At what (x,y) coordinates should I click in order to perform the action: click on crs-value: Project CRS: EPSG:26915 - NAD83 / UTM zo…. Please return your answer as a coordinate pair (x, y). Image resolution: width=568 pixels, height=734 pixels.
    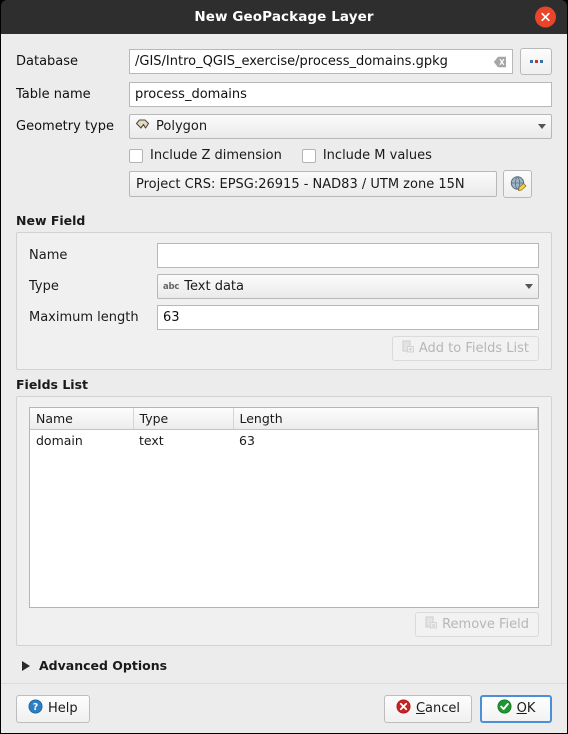
    Looking at the image, I should click on (300, 184).